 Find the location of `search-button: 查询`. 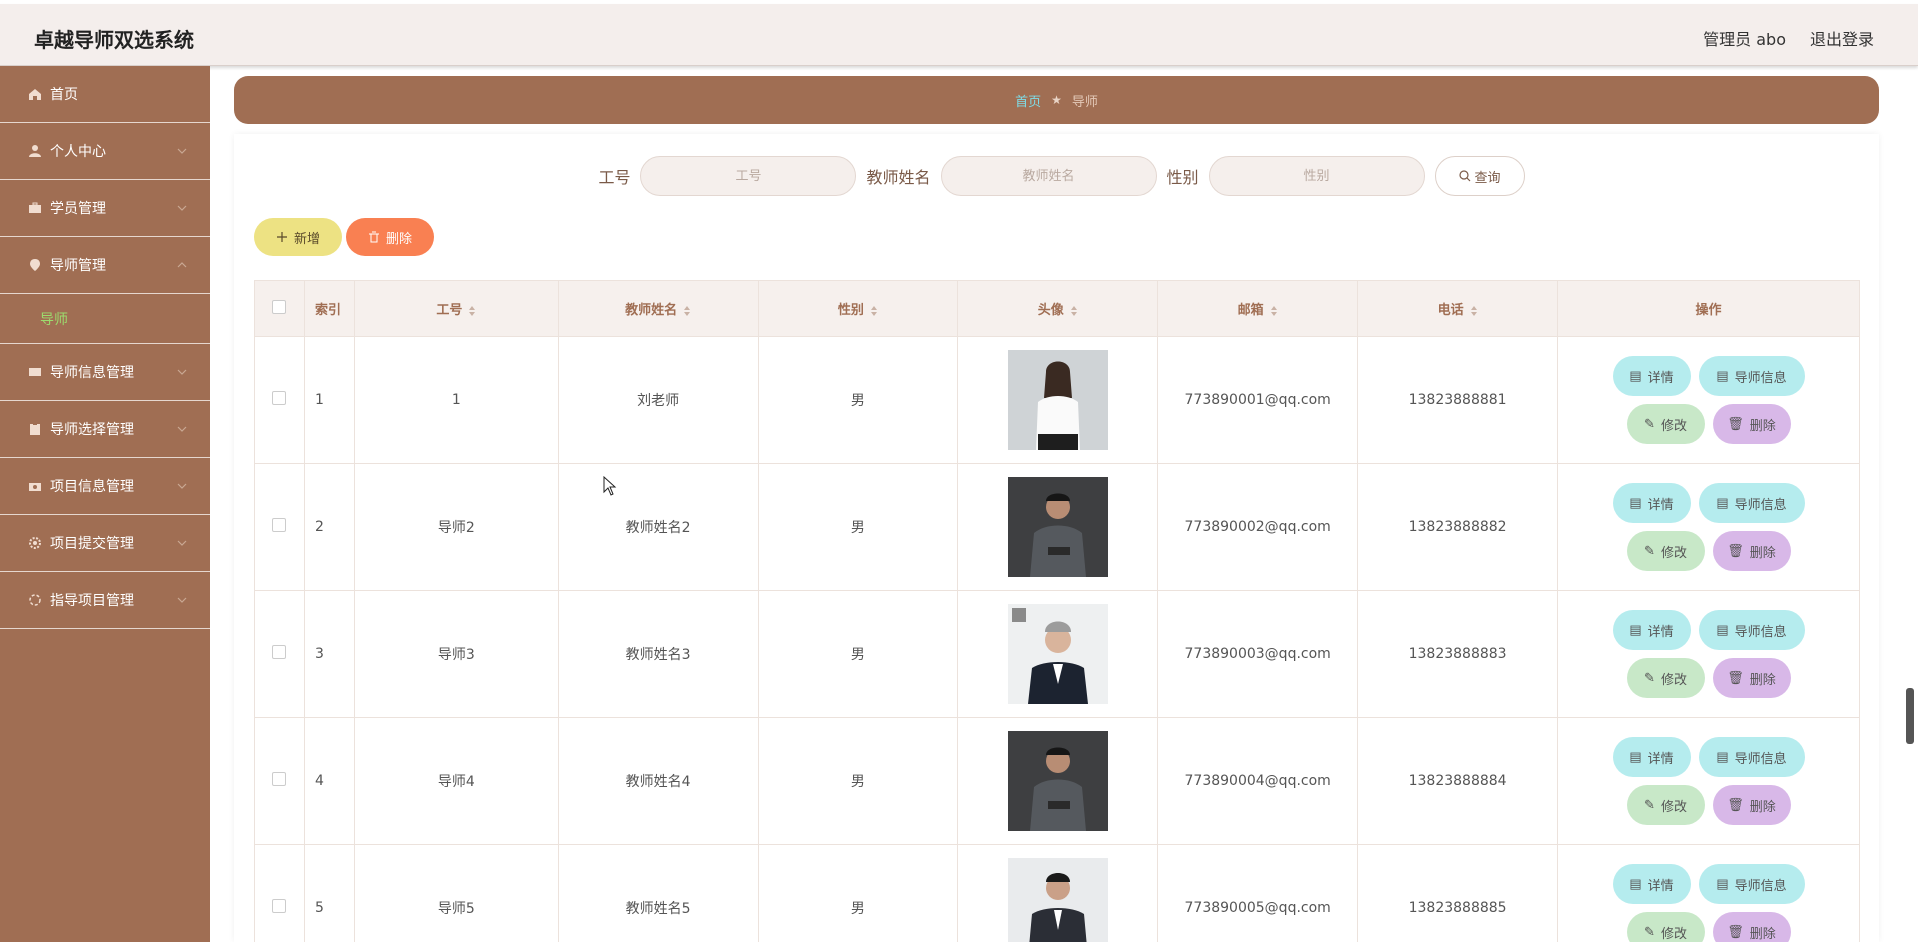

search-button: 查询 is located at coordinates (1479, 176).